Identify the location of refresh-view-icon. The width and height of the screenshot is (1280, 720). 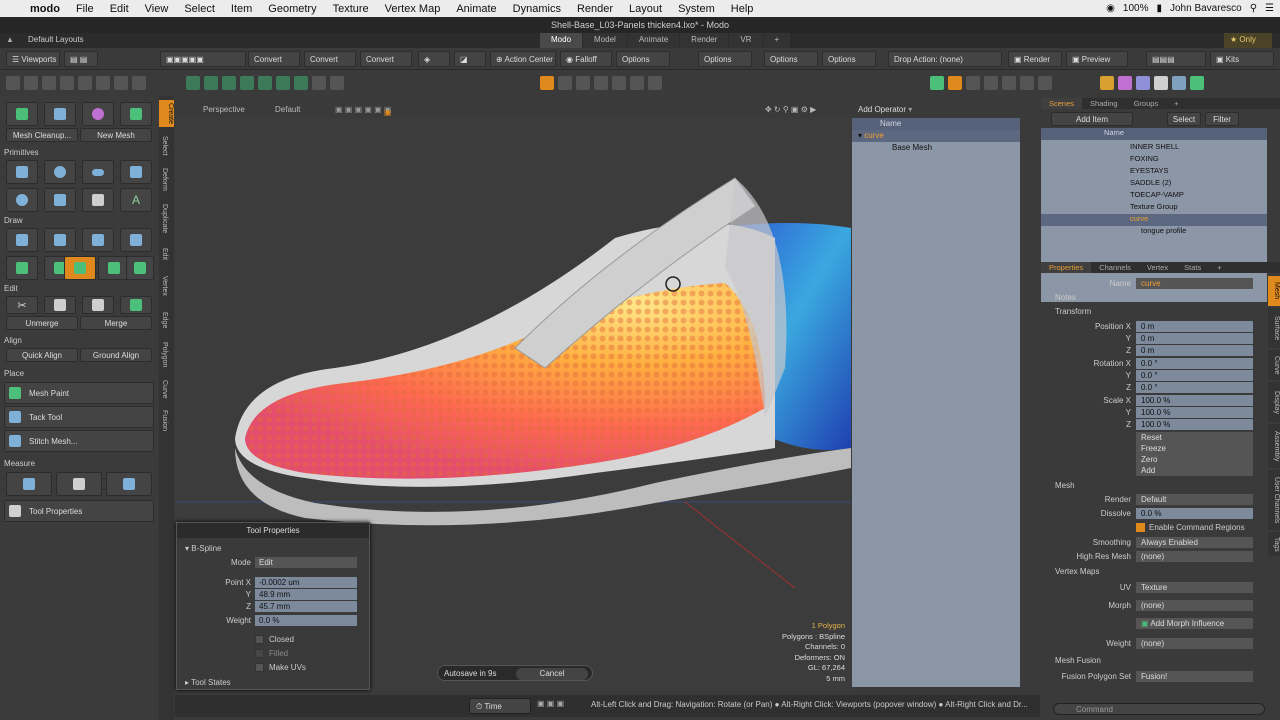
(1045, 83).